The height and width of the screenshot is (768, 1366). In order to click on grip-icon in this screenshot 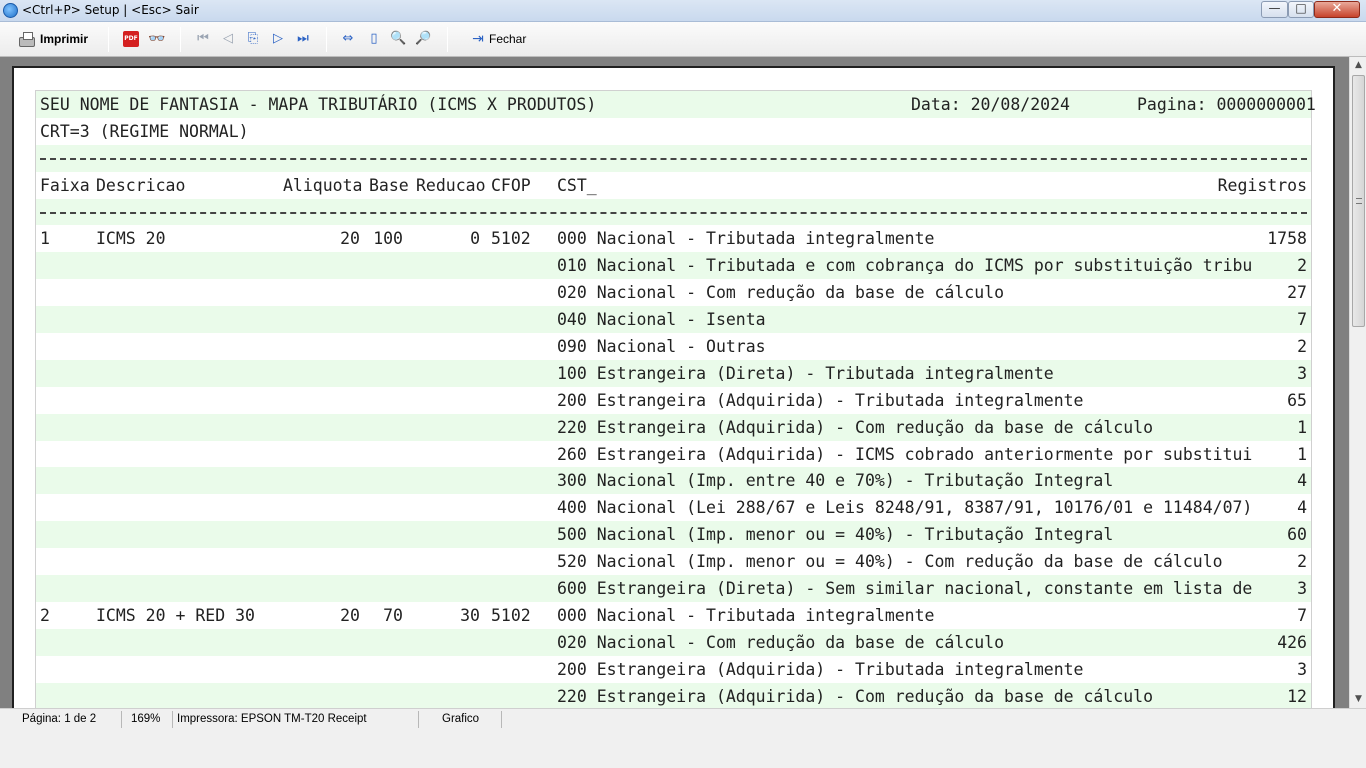, I will do `click(1359, 201)`.